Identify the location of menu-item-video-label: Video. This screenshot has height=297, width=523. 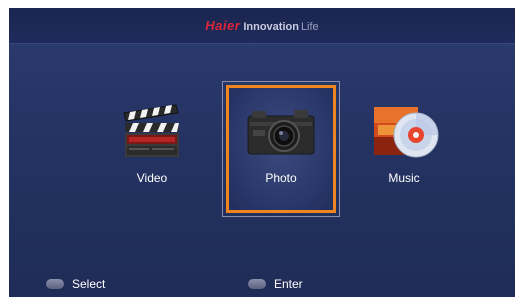
(152, 178).